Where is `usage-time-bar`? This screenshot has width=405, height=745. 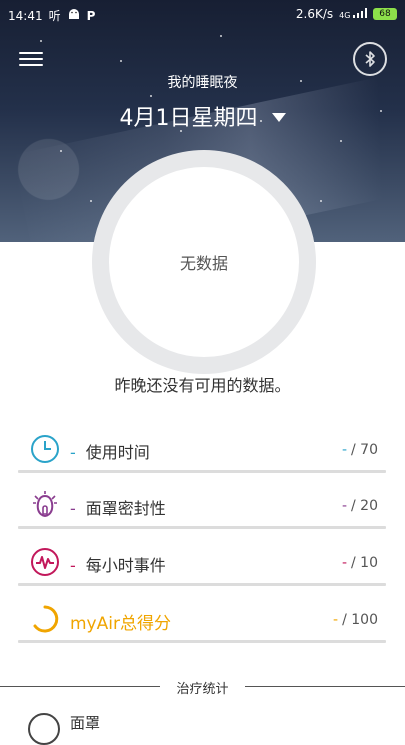 usage-time-bar is located at coordinates (202, 471).